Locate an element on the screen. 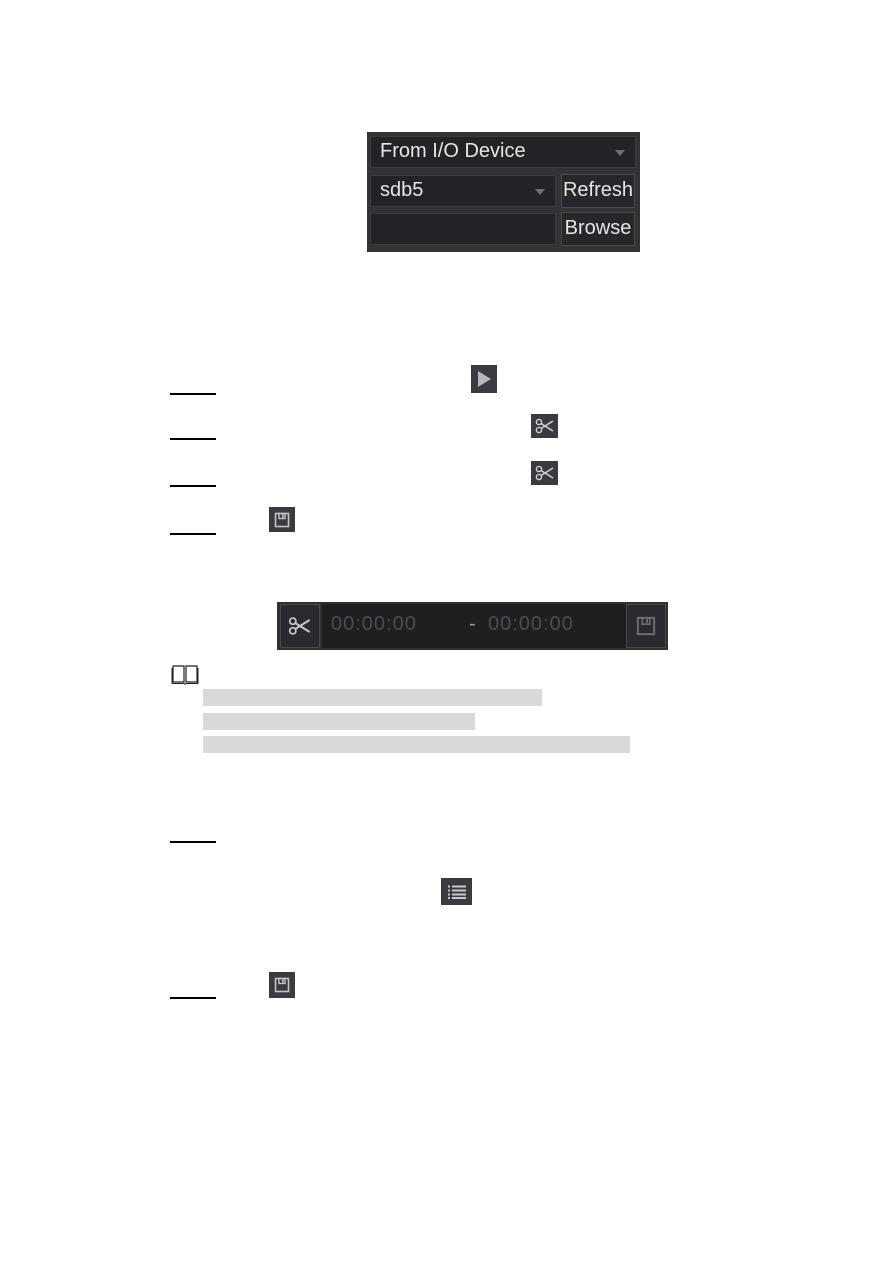  source-select: From I/O Device is located at coordinates (503, 152).